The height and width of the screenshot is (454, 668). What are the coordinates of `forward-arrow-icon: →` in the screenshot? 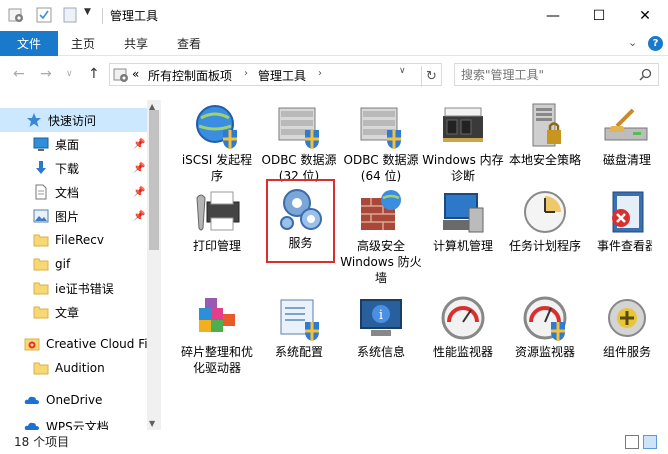 It's located at (46, 74).